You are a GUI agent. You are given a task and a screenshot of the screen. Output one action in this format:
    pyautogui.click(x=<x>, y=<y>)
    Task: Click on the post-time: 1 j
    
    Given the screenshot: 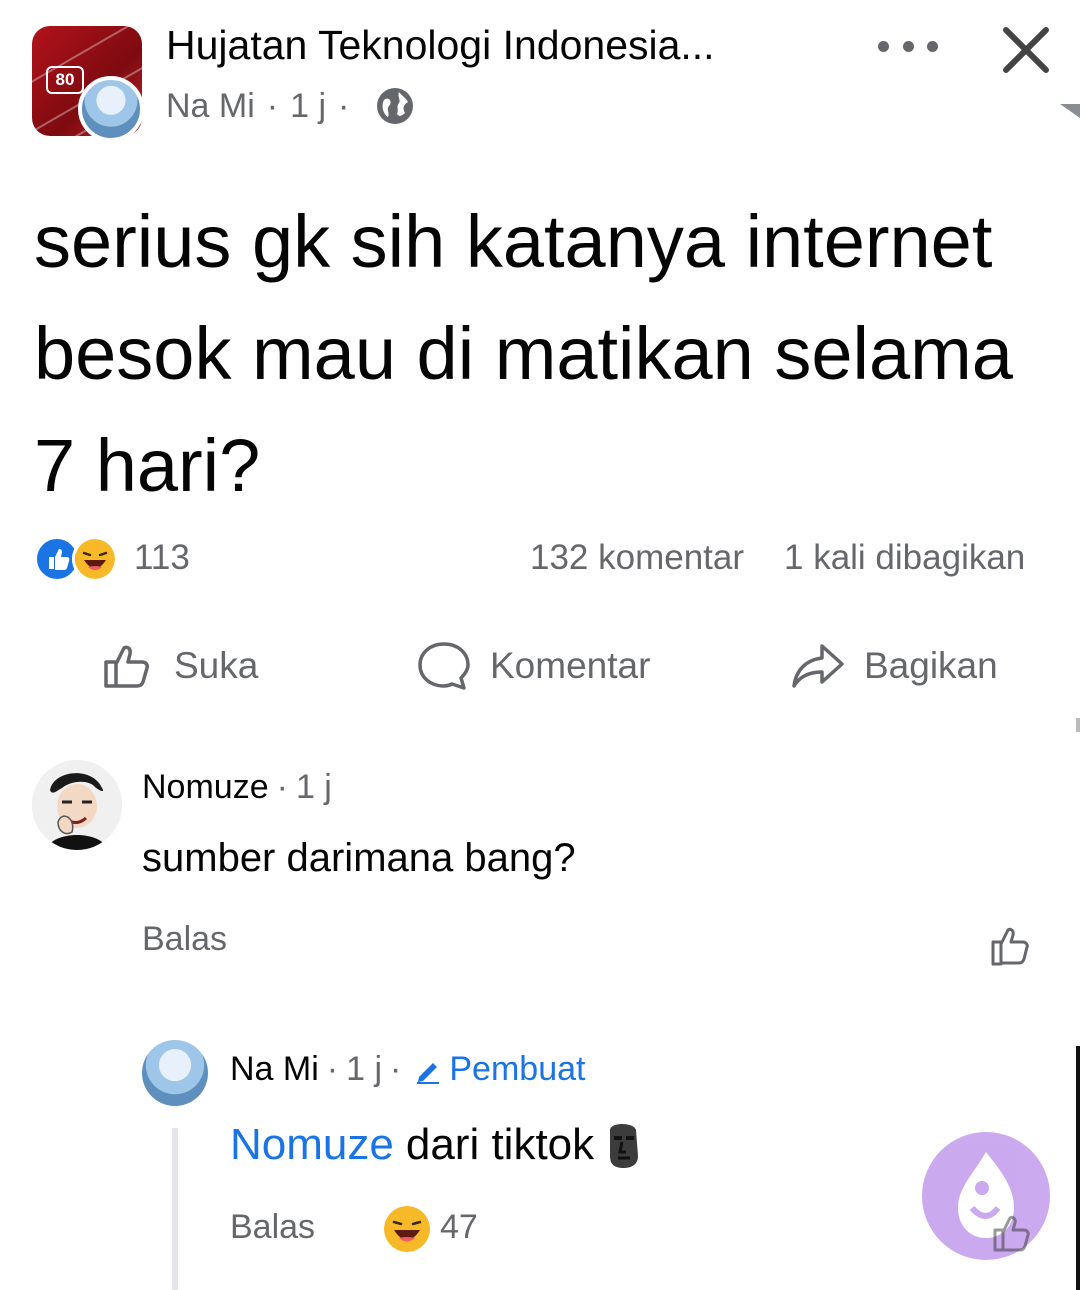 What is the action you would take?
    pyautogui.click(x=308, y=106)
    